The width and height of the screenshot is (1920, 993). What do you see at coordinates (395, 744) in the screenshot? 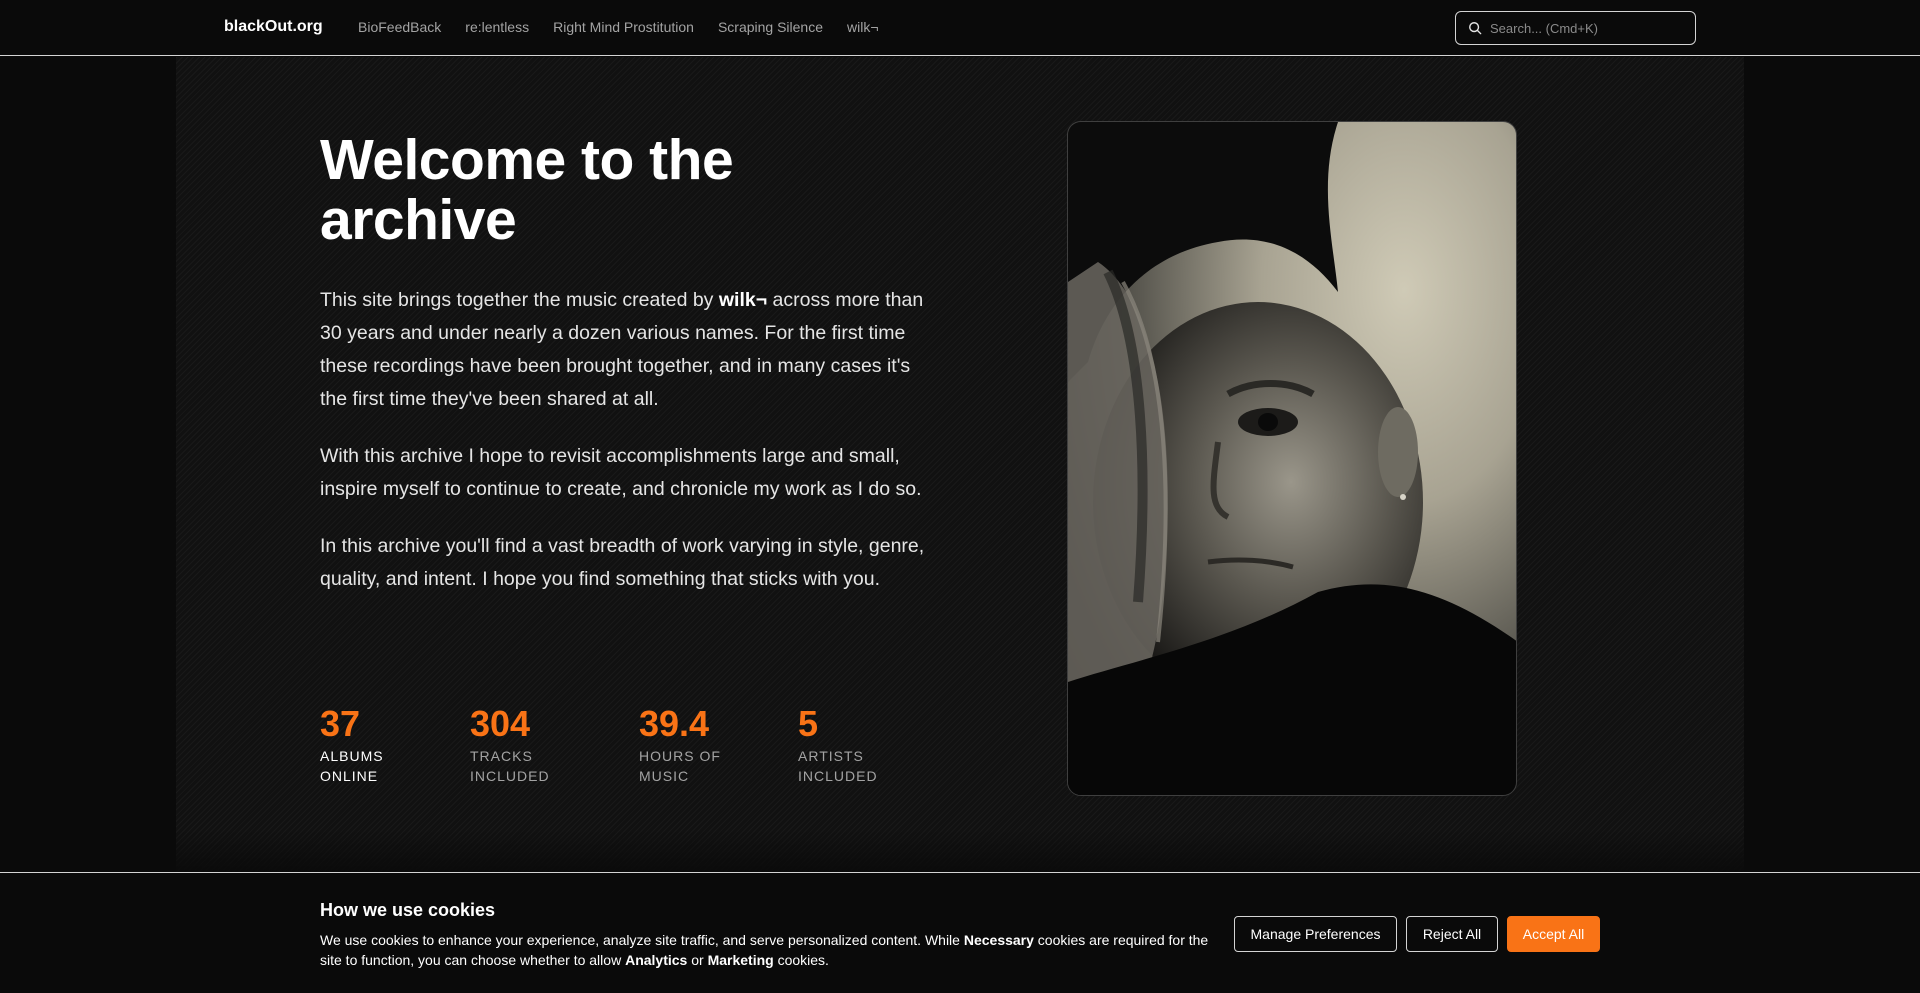
I see `stat-albums: 37 ALBUMS ONLINE` at bounding box center [395, 744].